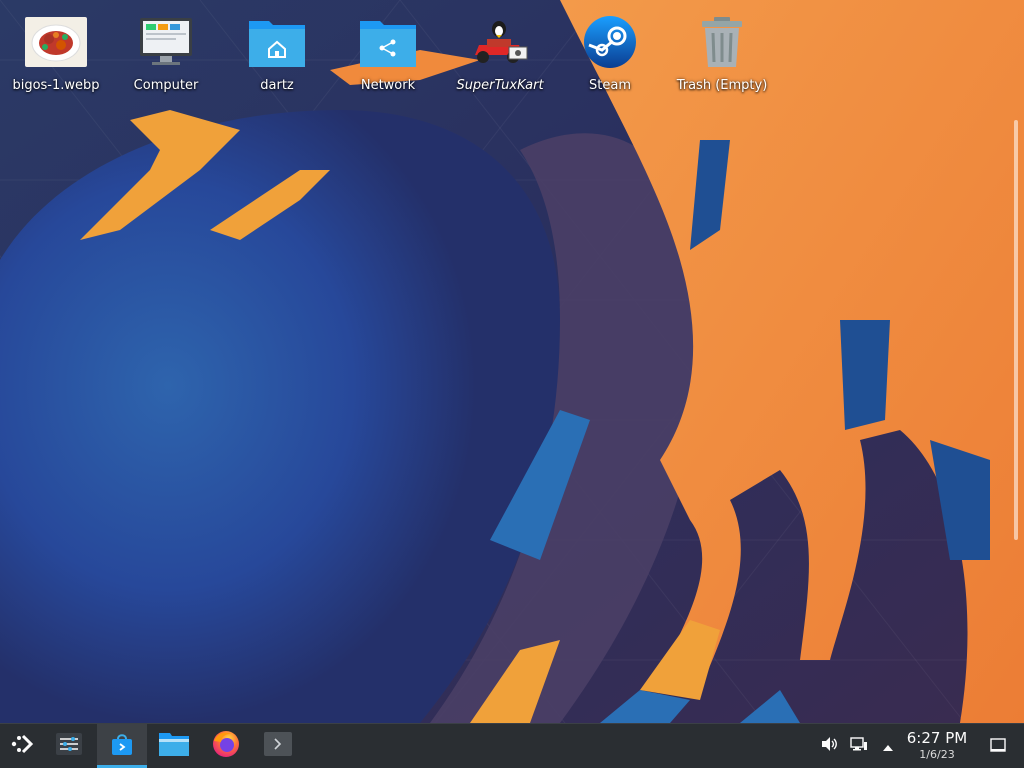  I want to click on folder-icon, so click(174, 746).